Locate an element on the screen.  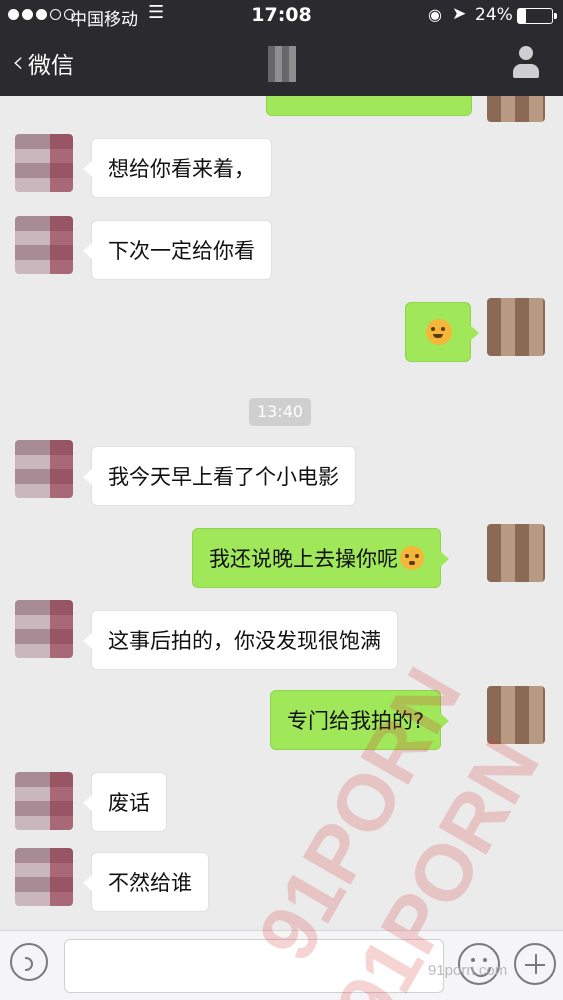
message-input-bar is located at coordinates (281, 965).